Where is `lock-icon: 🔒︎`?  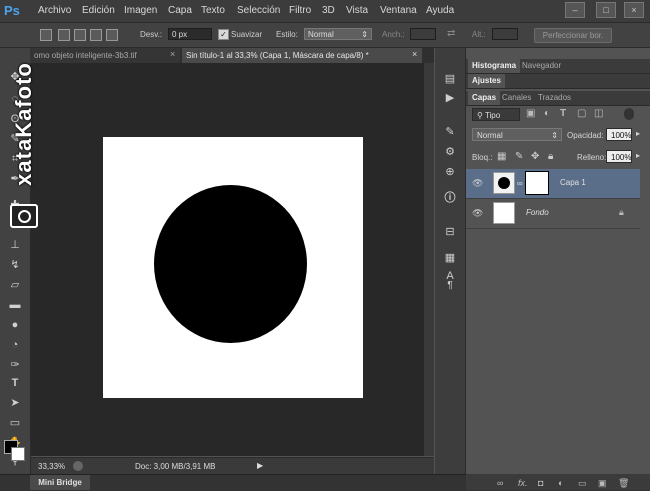 lock-icon: 🔒︎ is located at coordinates (621, 212).